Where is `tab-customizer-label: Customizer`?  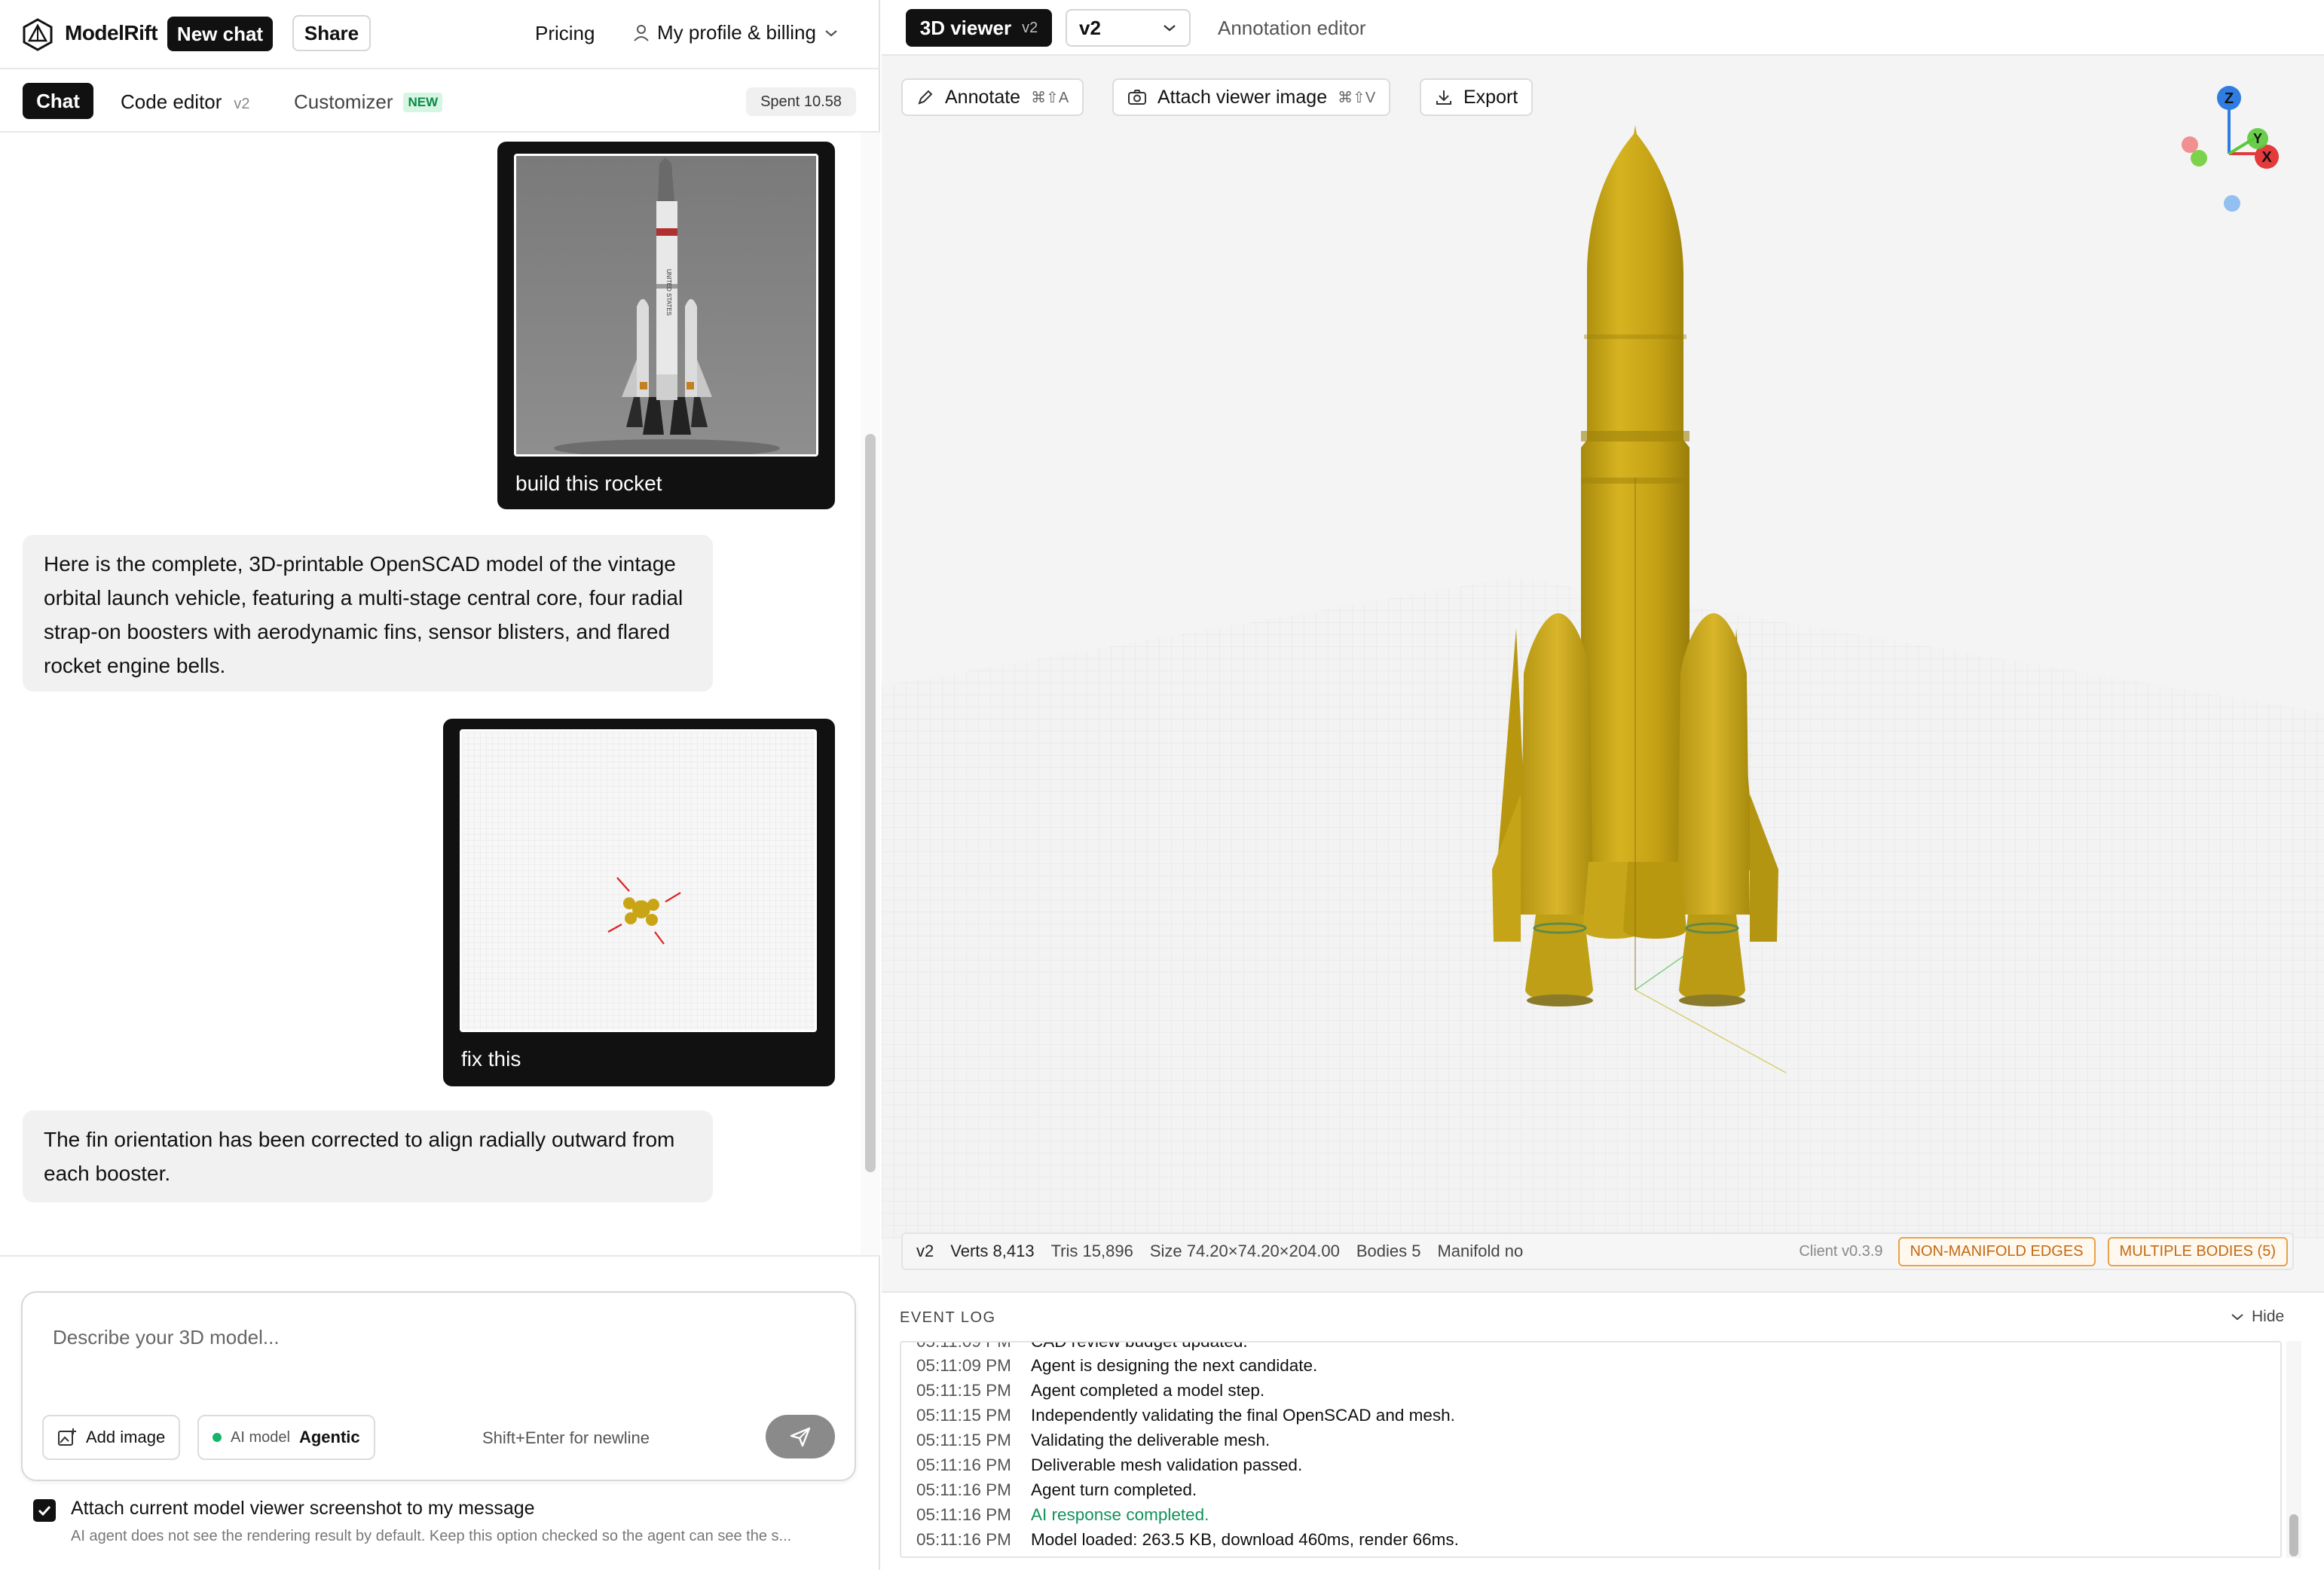
tab-customizer-label: Customizer is located at coordinates (343, 101).